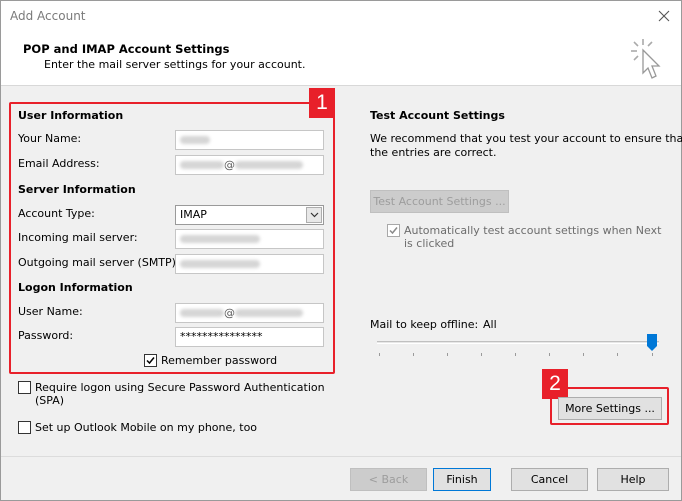 The image size is (682, 501). Describe the element at coordinates (314, 215) in the screenshot. I see `chevron-down-icon` at that location.